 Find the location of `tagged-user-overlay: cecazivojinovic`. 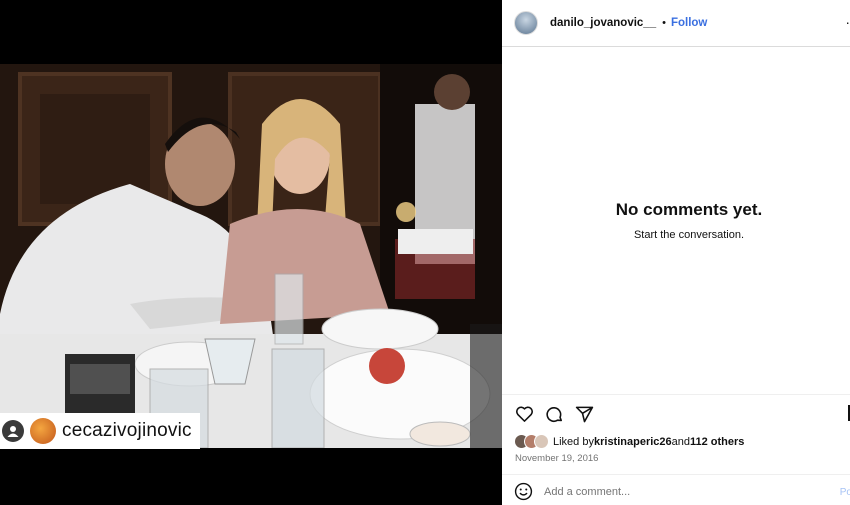

tagged-user-overlay: cecazivojinovic is located at coordinates (100, 431).